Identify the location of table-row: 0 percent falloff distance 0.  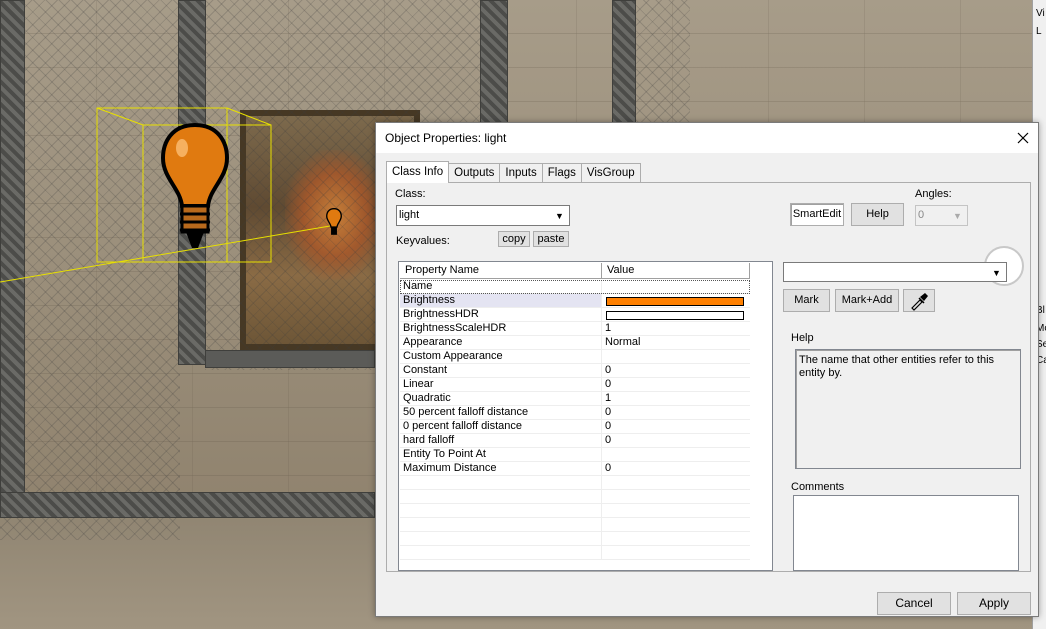
(575, 427).